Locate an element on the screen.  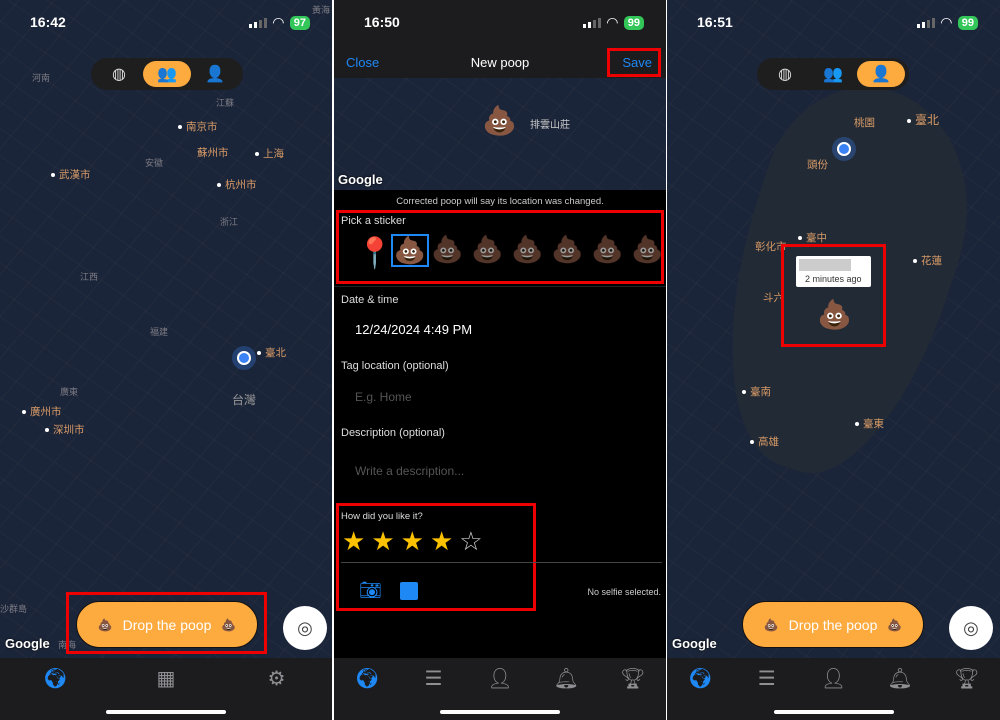
map-city: 廣州市 is located at coordinates (42, 411).